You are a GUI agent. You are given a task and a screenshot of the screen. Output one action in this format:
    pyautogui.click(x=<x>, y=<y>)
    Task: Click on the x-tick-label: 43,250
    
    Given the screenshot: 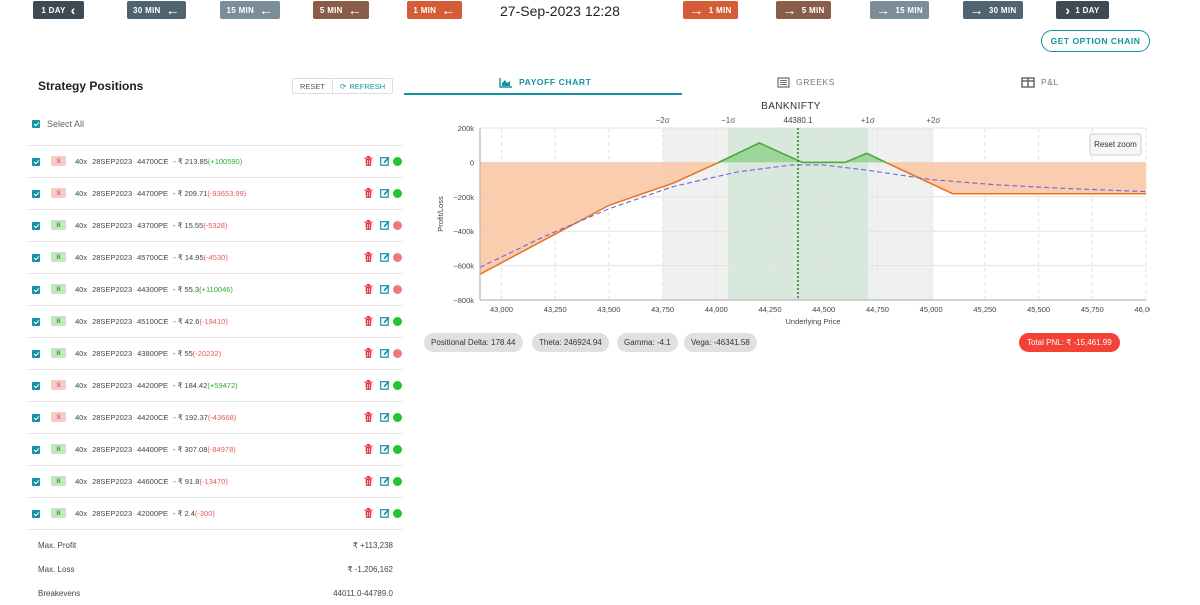 What is the action you would take?
    pyautogui.click(x=555, y=309)
    